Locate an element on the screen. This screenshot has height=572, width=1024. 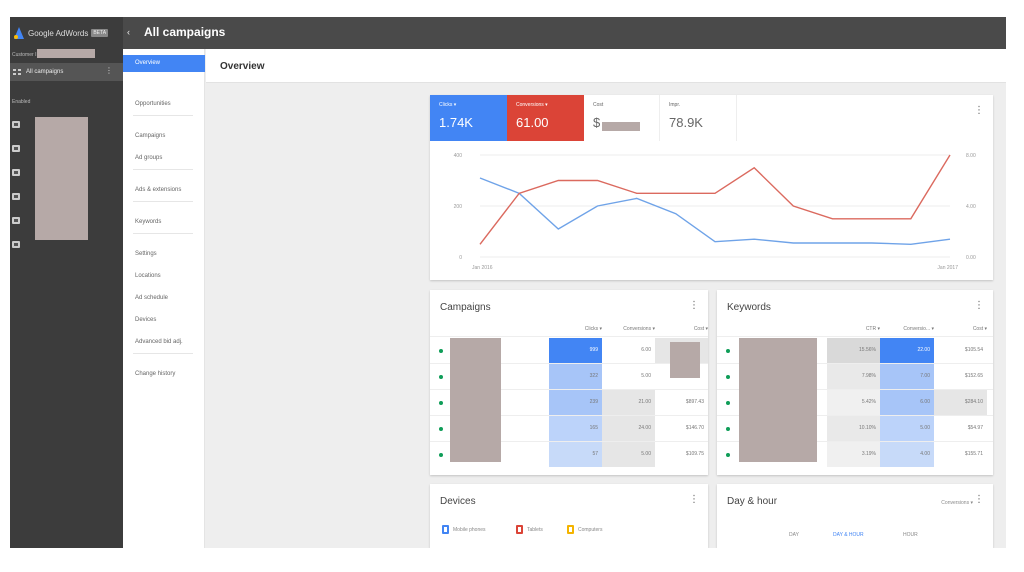
beta-badge: BETA is located at coordinates (100, 33).